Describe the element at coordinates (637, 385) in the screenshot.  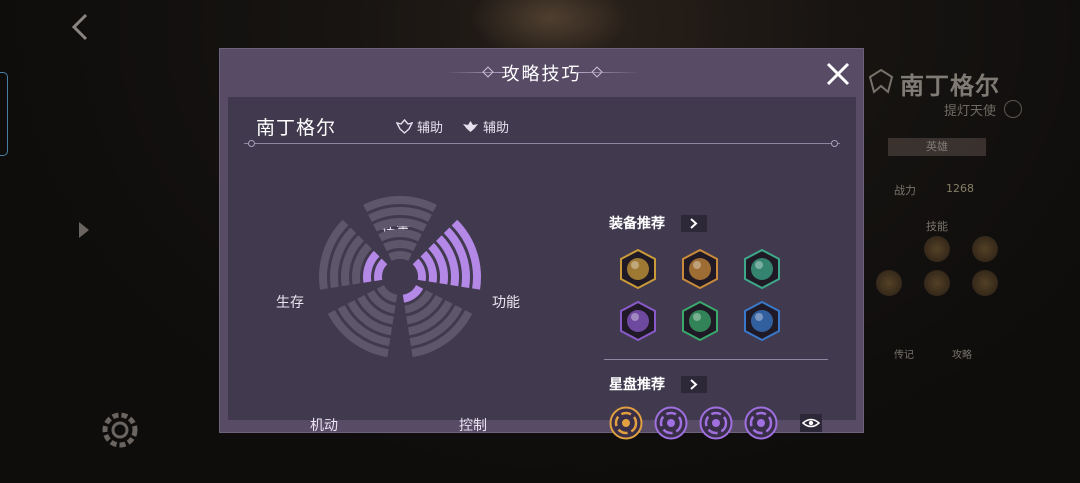
I see `astrolabe-title: 星盘推荐` at that location.